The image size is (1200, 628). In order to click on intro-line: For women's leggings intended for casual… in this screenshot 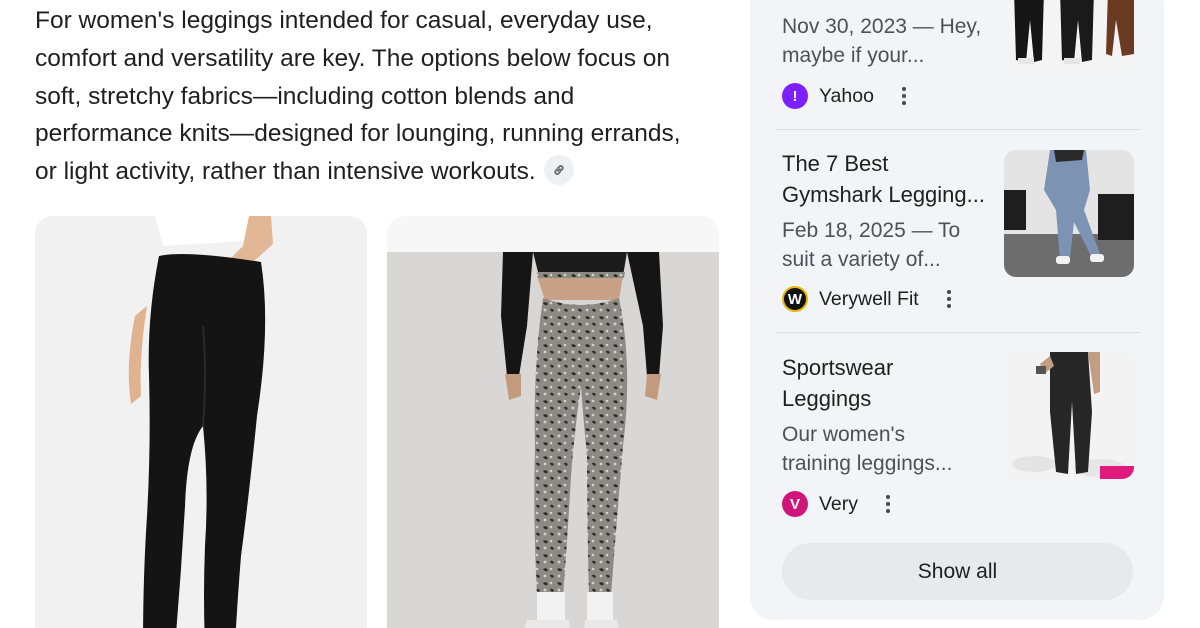, I will do `click(344, 20)`.